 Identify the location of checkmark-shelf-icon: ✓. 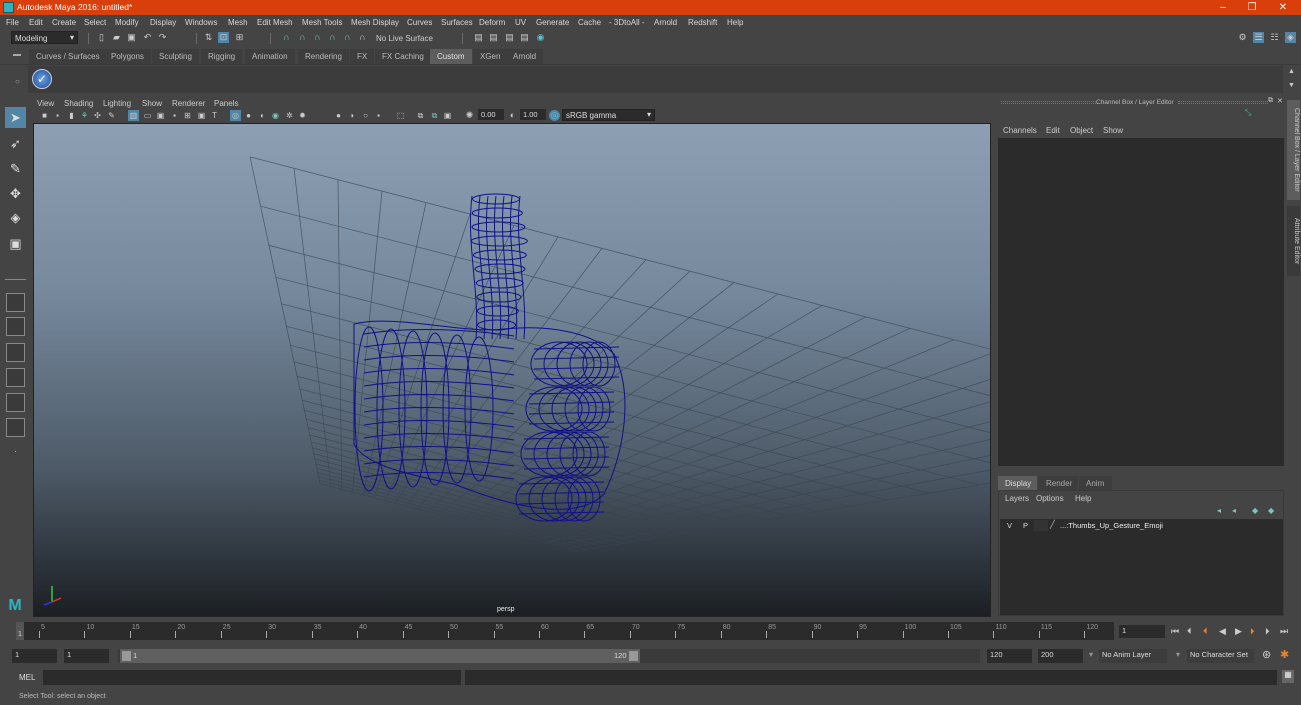
(42, 79).